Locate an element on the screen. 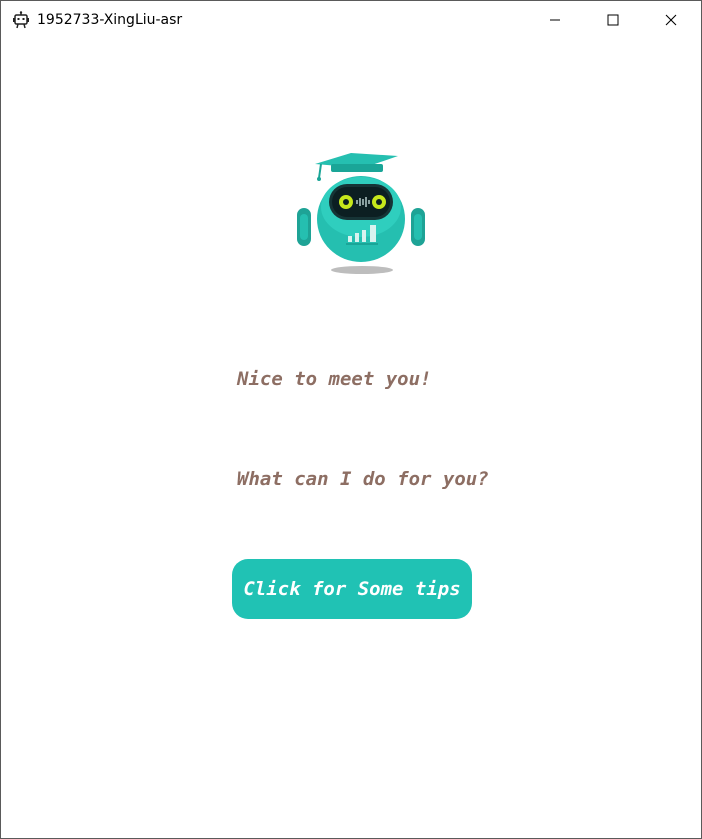 The width and height of the screenshot is (702, 839). robot-icon is located at coordinates (21, 20).